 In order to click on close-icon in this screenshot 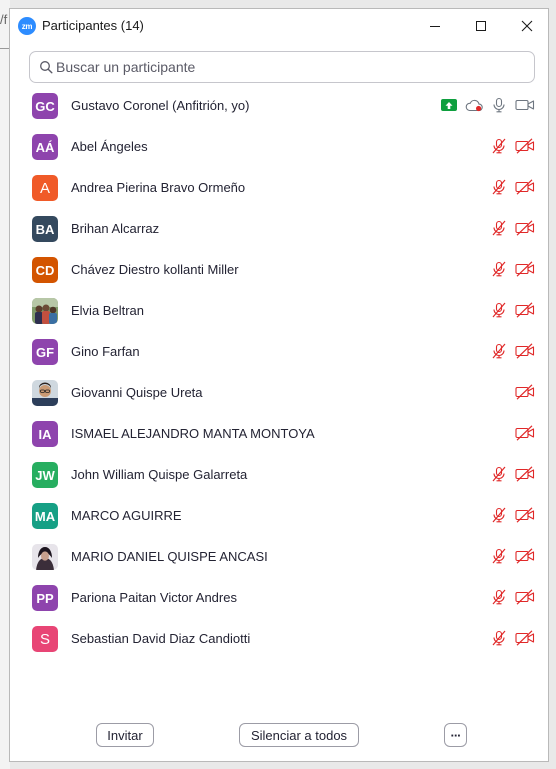, I will do `click(527, 26)`.